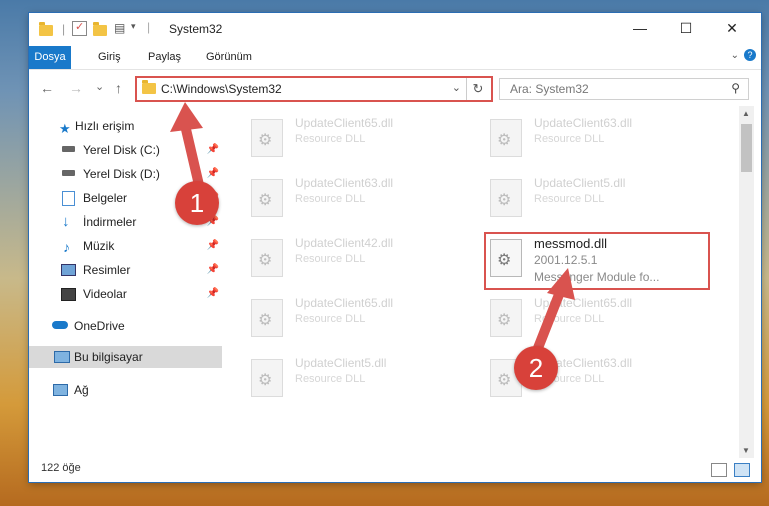 This screenshot has width=769, height=506. I want to click on arrow-1-head, so click(186, 117).